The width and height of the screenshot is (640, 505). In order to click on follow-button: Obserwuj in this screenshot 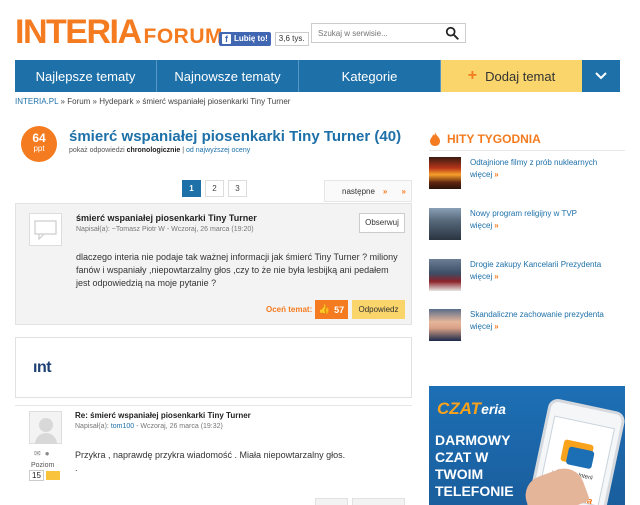, I will do `click(382, 223)`.